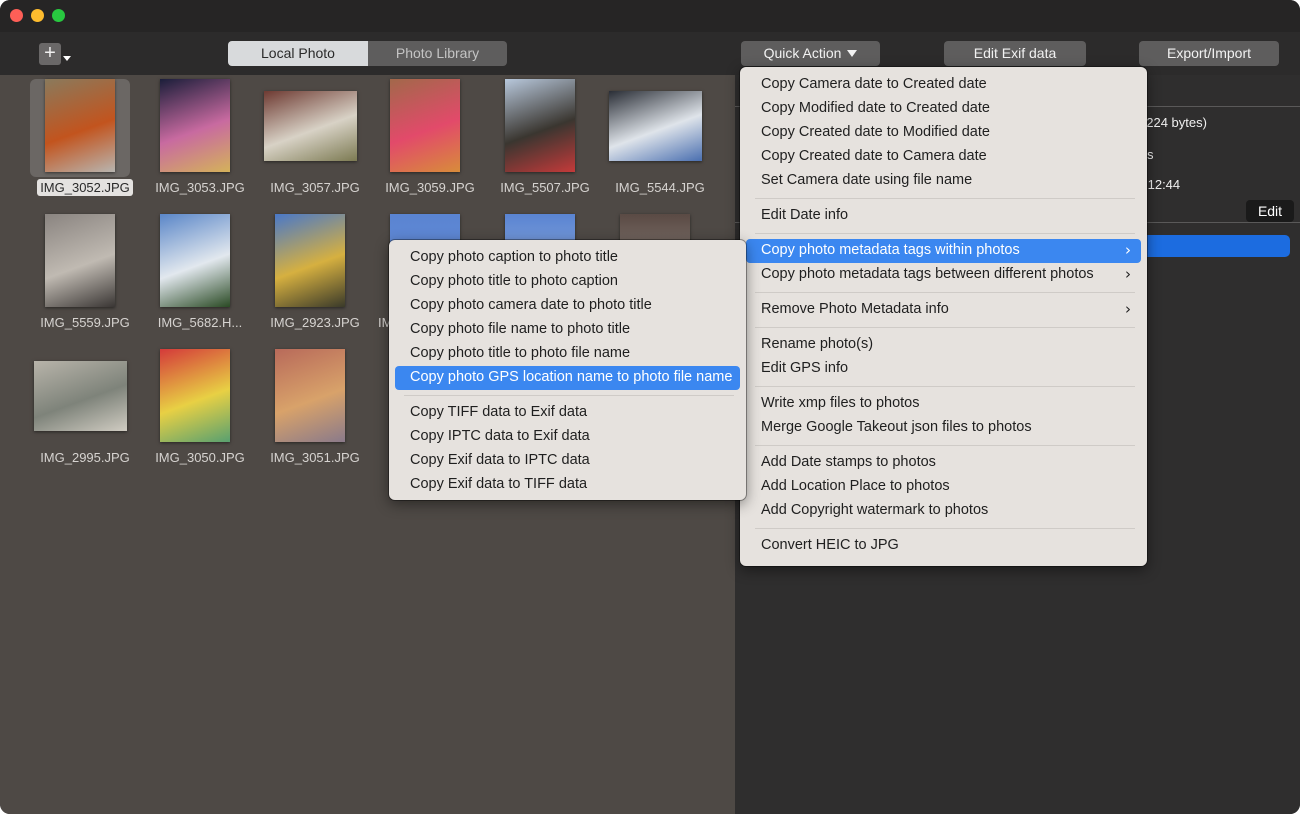 The image size is (1300, 814). What do you see at coordinates (1209, 53) in the screenshot?
I see `export-import-button: Export/Import` at bounding box center [1209, 53].